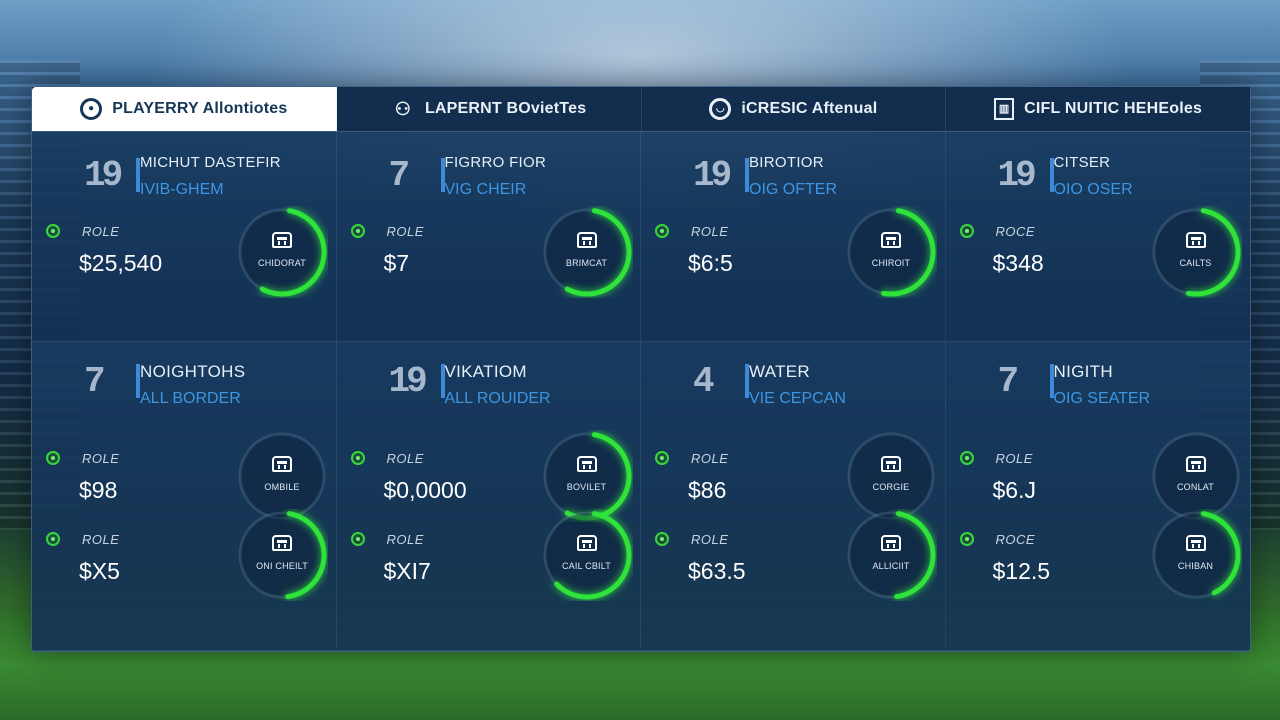 The image size is (1280, 720). What do you see at coordinates (793, 189) in the screenshot?
I see `player-role: OIG OFTER` at bounding box center [793, 189].